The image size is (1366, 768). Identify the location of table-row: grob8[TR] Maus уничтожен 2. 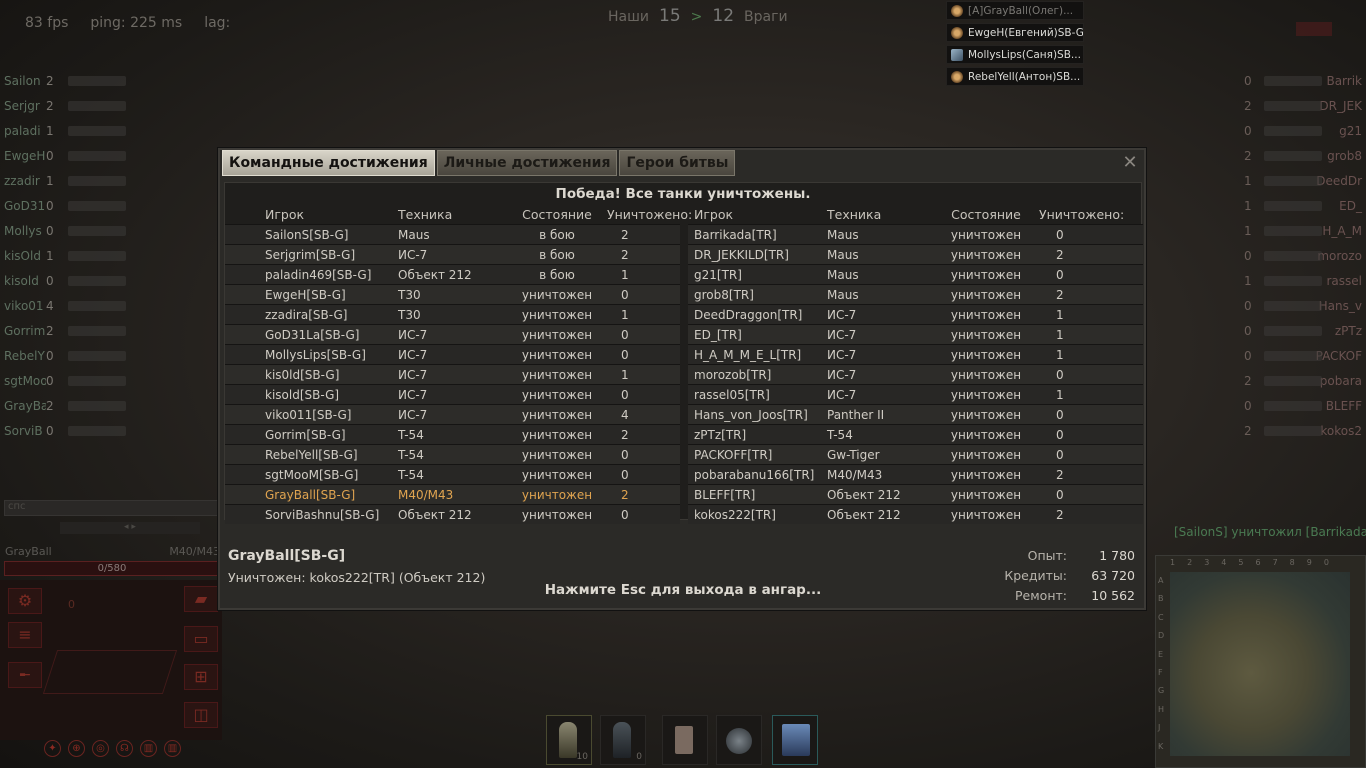
(915, 294).